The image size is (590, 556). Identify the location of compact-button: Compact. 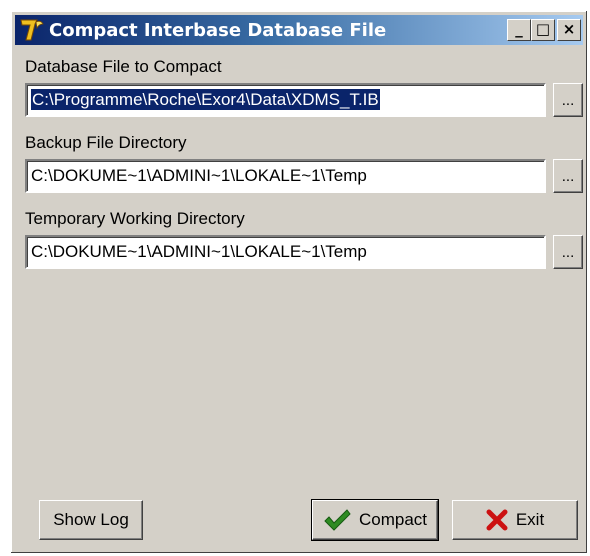
(375, 520).